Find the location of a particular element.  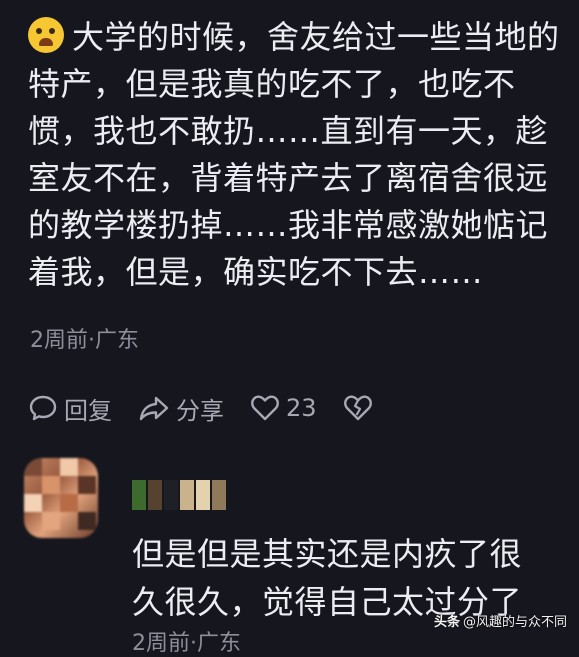

comment-actions: 回复 分享 23 is located at coordinates (216, 408).